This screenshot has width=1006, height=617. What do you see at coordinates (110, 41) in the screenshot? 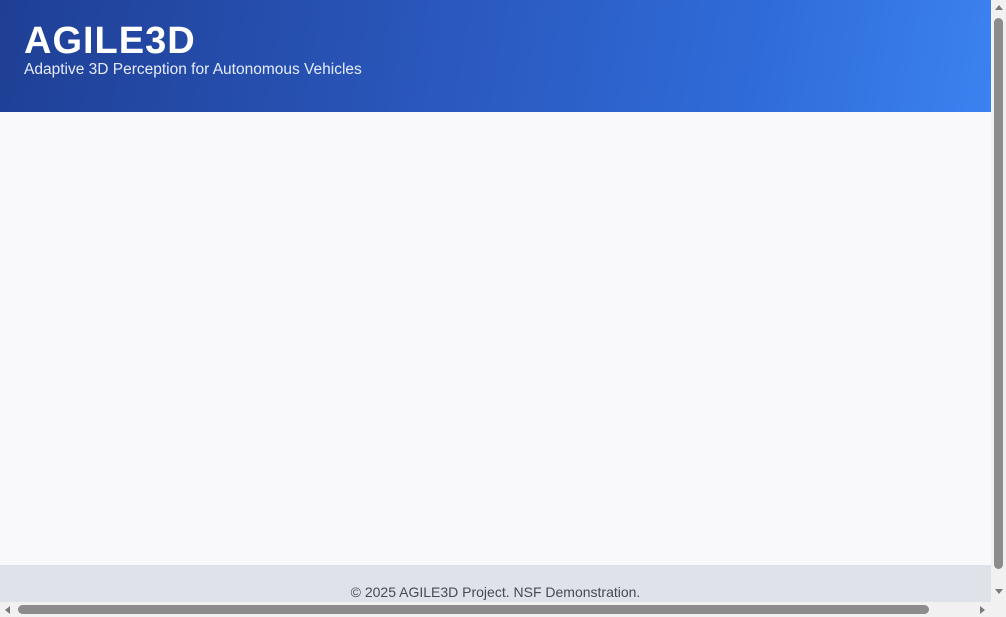
I see `site-title: AGILE3D` at bounding box center [110, 41].